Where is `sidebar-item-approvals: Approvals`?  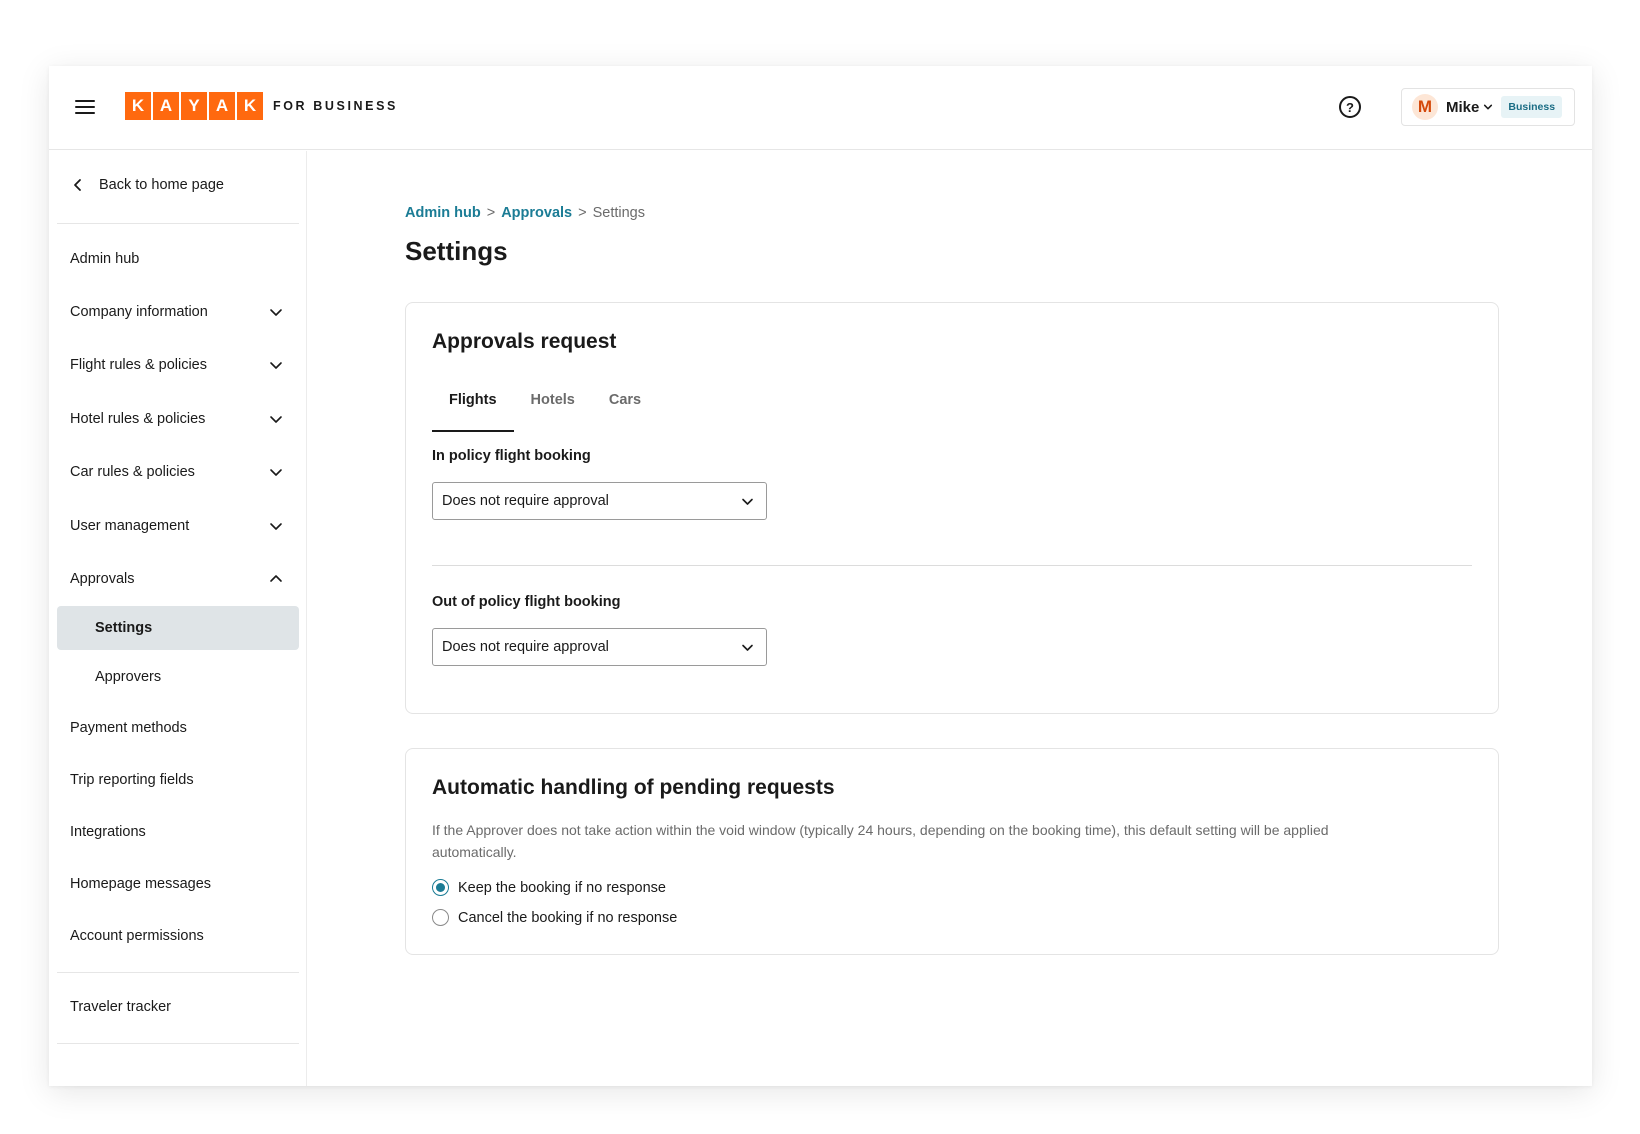
sidebar-item-approvals: Approvals is located at coordinates (178, 579).